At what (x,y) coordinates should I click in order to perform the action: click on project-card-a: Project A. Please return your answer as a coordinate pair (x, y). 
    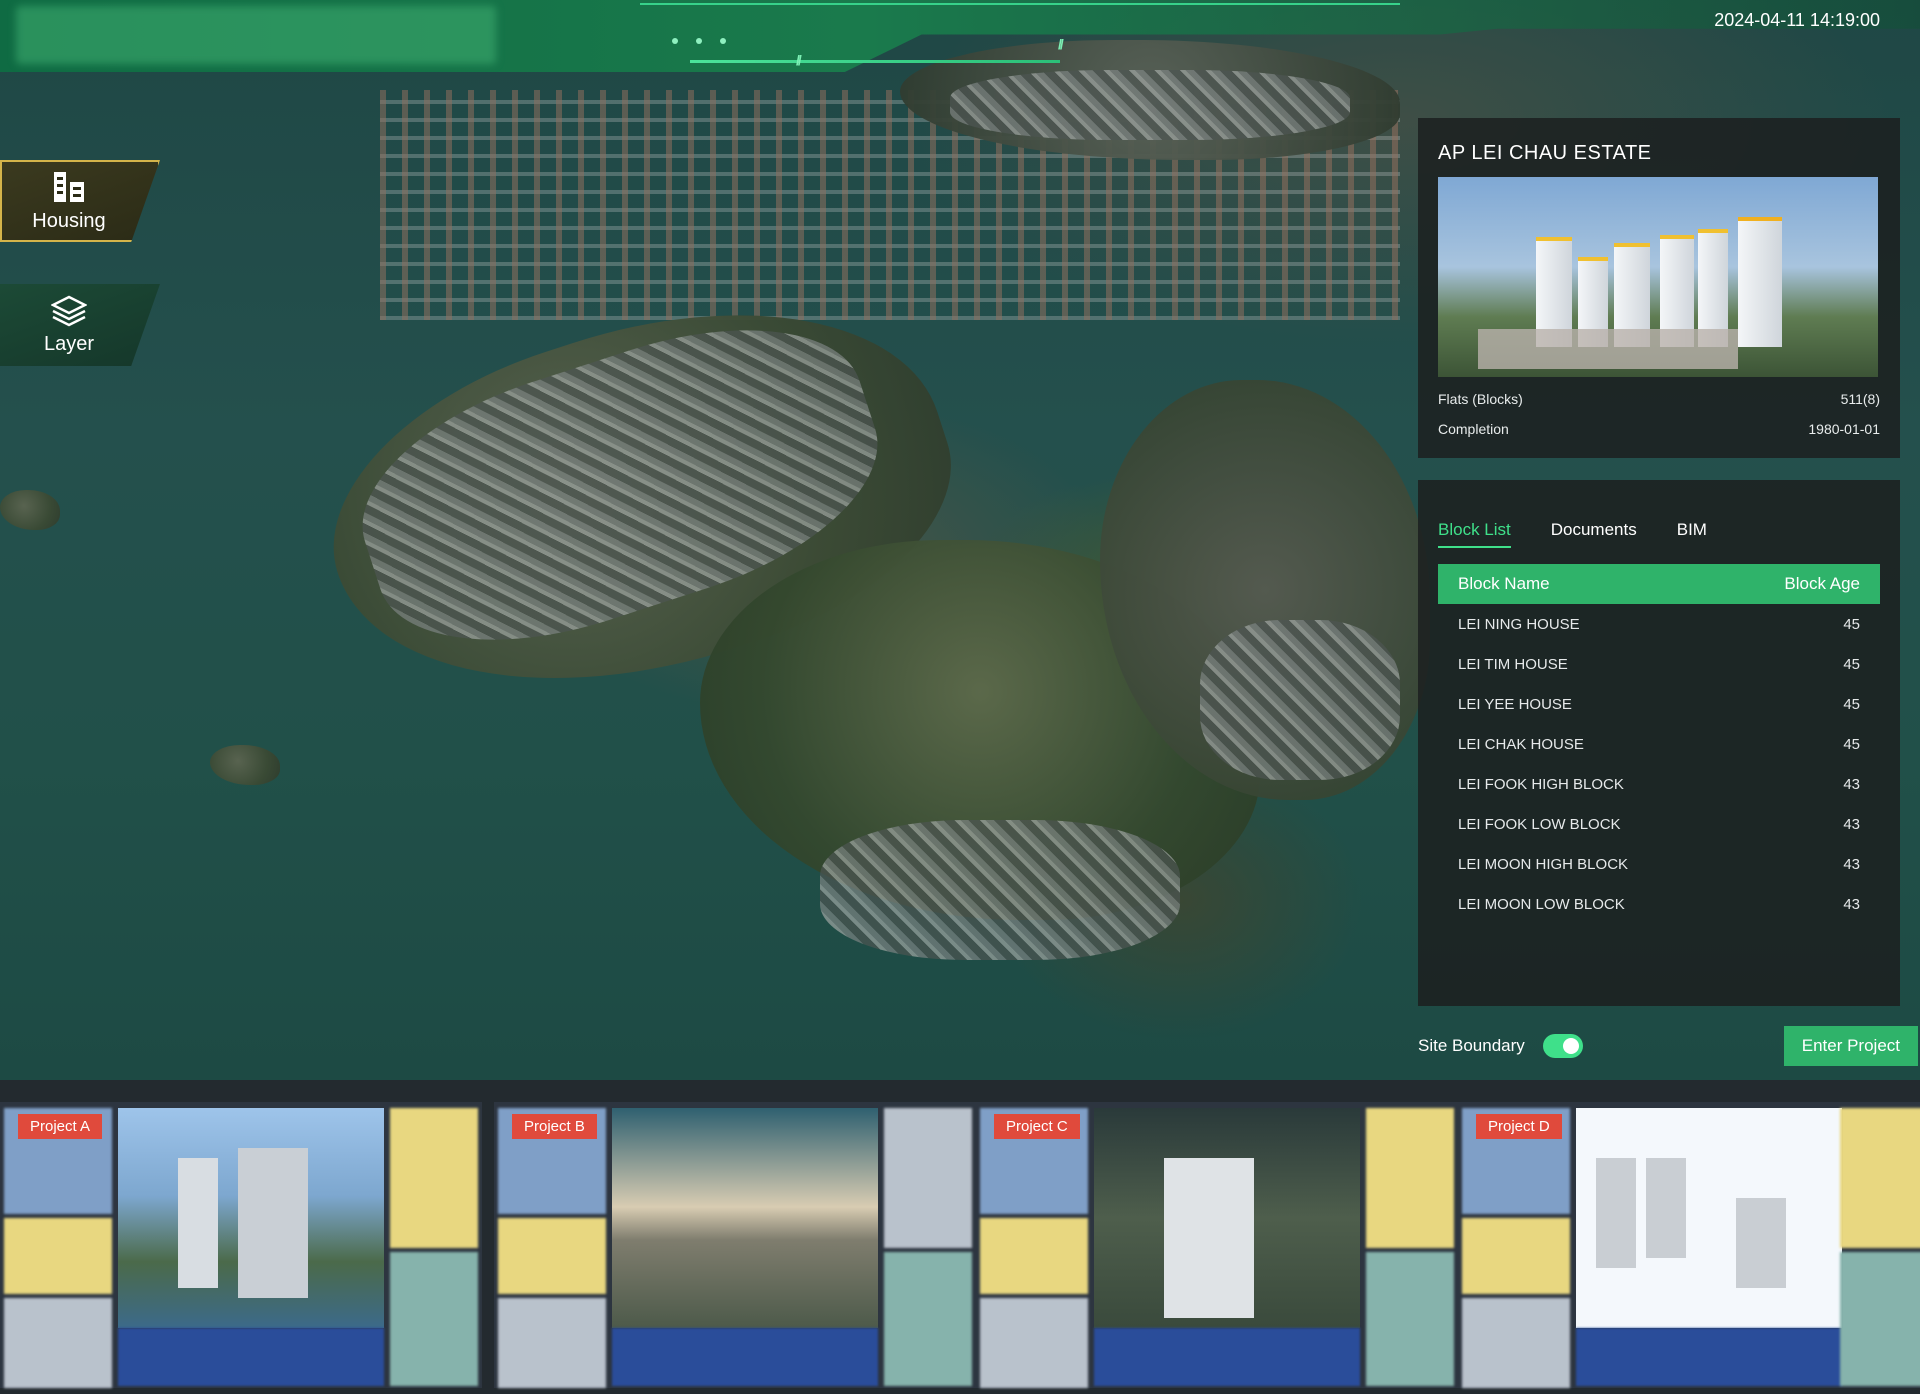
    Looking at the image, I should click on (241, 1245).